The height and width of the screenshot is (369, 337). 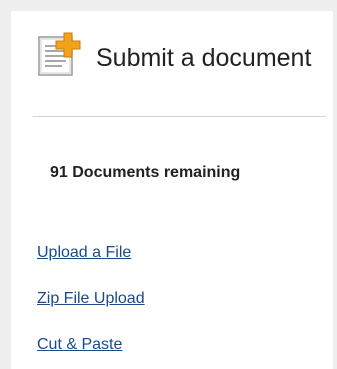 What do you see at coordinates (335, 184) in the screenshot?
I see `frame-right-border` at bounding box center [335, 184].